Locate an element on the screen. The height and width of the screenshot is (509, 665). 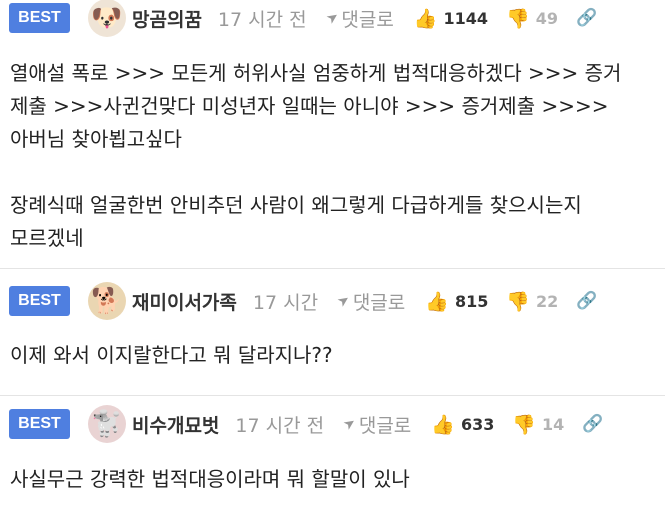
downvote-button: 👎 49 is located at coordinates (532, 18).